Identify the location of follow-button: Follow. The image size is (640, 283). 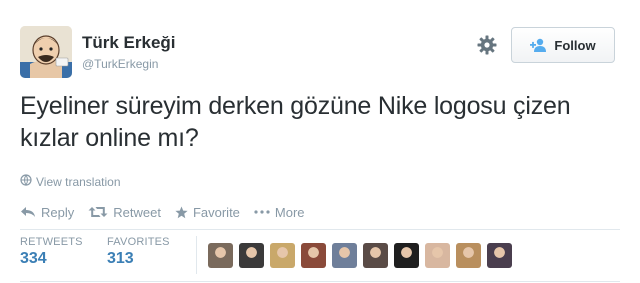
(563, 45).